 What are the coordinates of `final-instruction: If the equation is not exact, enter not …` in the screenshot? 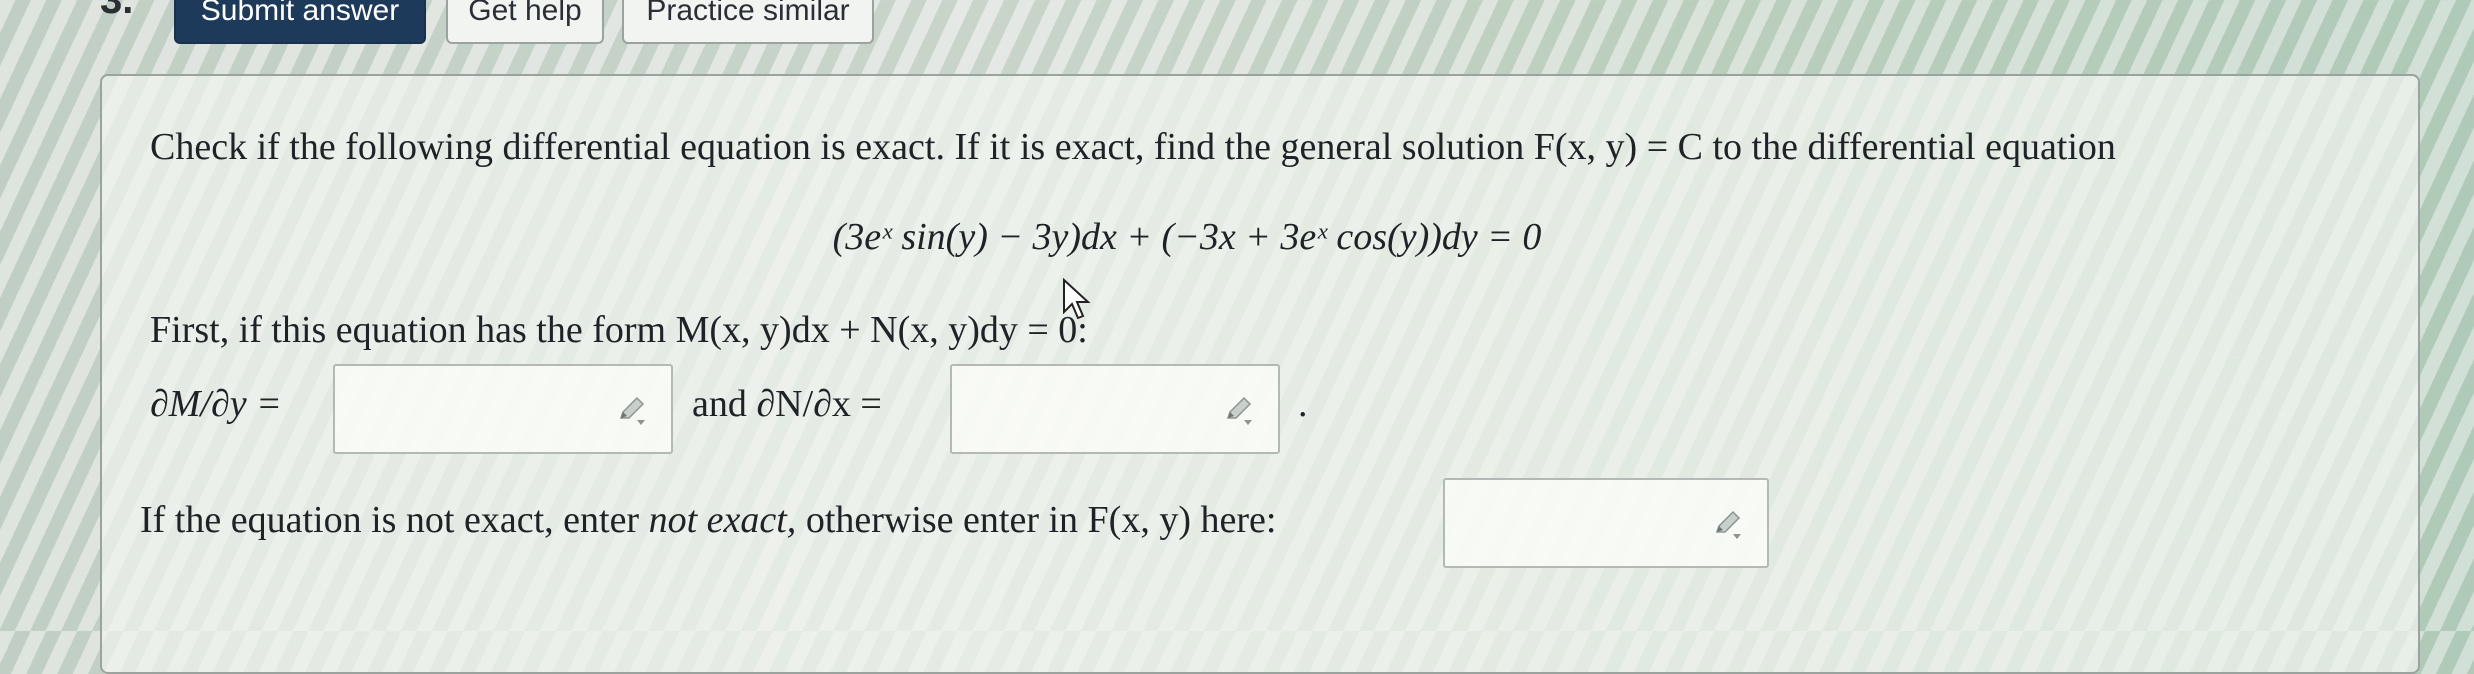 It's located at (708, 520).